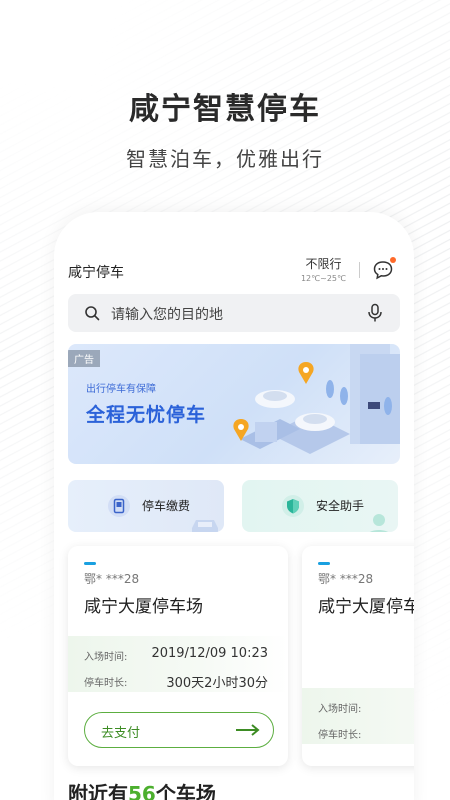 Image resolution: width=450 pixels, height=800 pixels. What do you see at coordinates (366, 732) in the screenshot?
I see `duration-row: 停车时长:` at bounding box center [366, 732].